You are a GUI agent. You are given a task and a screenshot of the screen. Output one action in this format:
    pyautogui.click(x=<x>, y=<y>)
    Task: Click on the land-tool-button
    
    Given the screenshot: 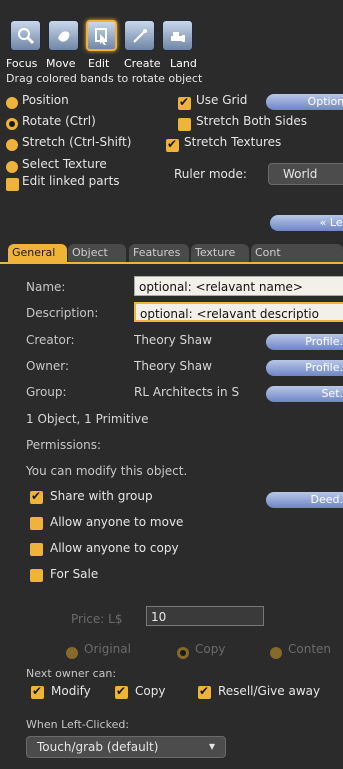 What is the action you would take?
    pyautogui.click(x=177, y=35)
    